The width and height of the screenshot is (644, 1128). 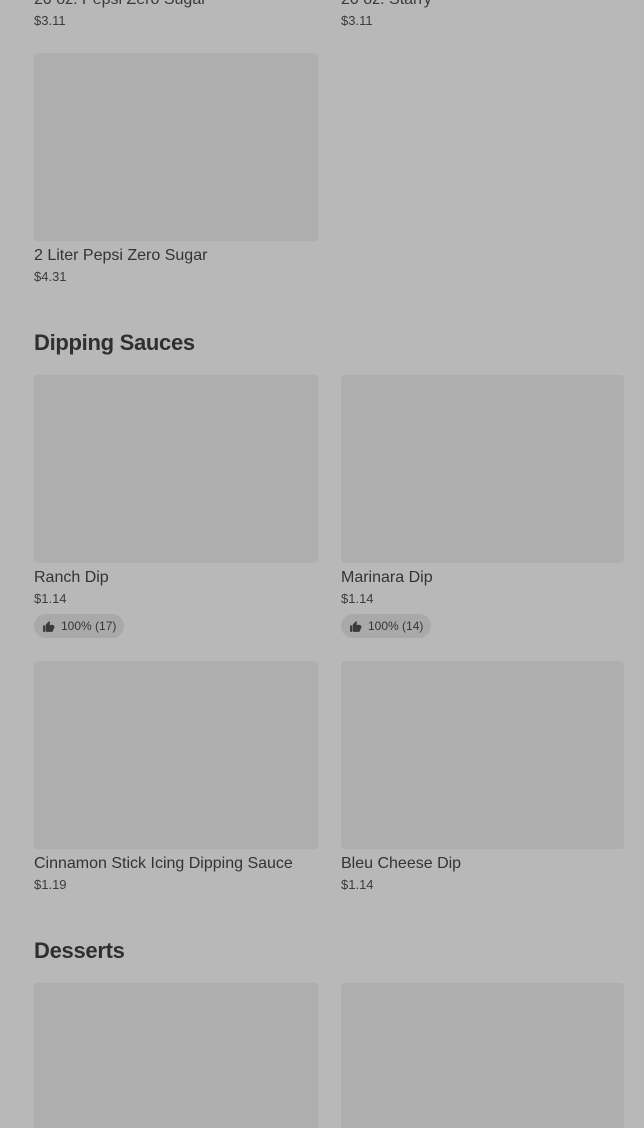 I want to click on menu-item-cinnamon-icing-dip: Cinnamon Stick Icing Dipping Sauce $1.19, so click(x=176, y=777).